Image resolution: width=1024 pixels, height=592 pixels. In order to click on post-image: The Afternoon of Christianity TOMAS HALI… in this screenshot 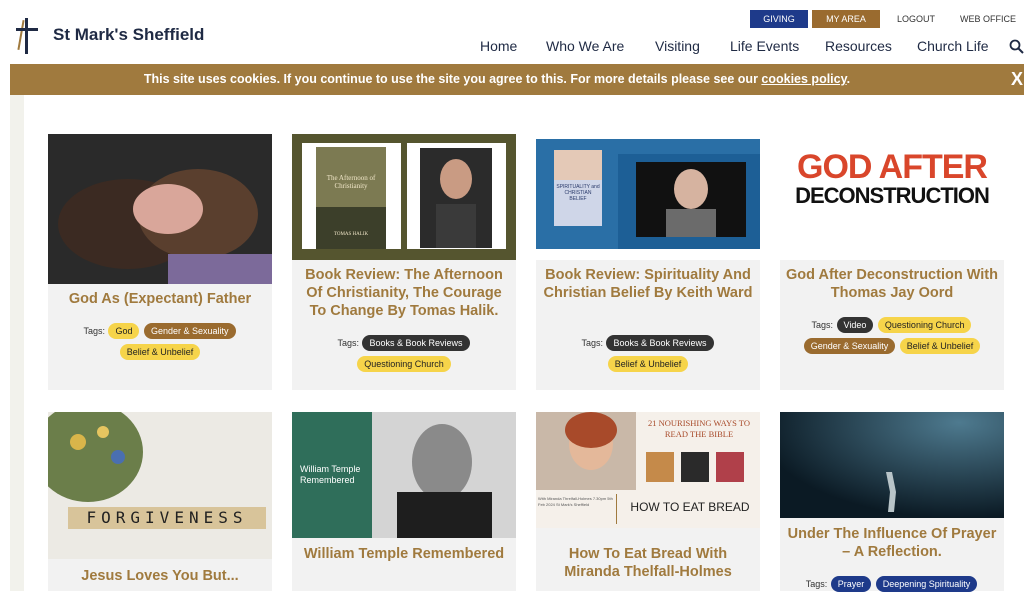, I will do `click(404, 197)`.